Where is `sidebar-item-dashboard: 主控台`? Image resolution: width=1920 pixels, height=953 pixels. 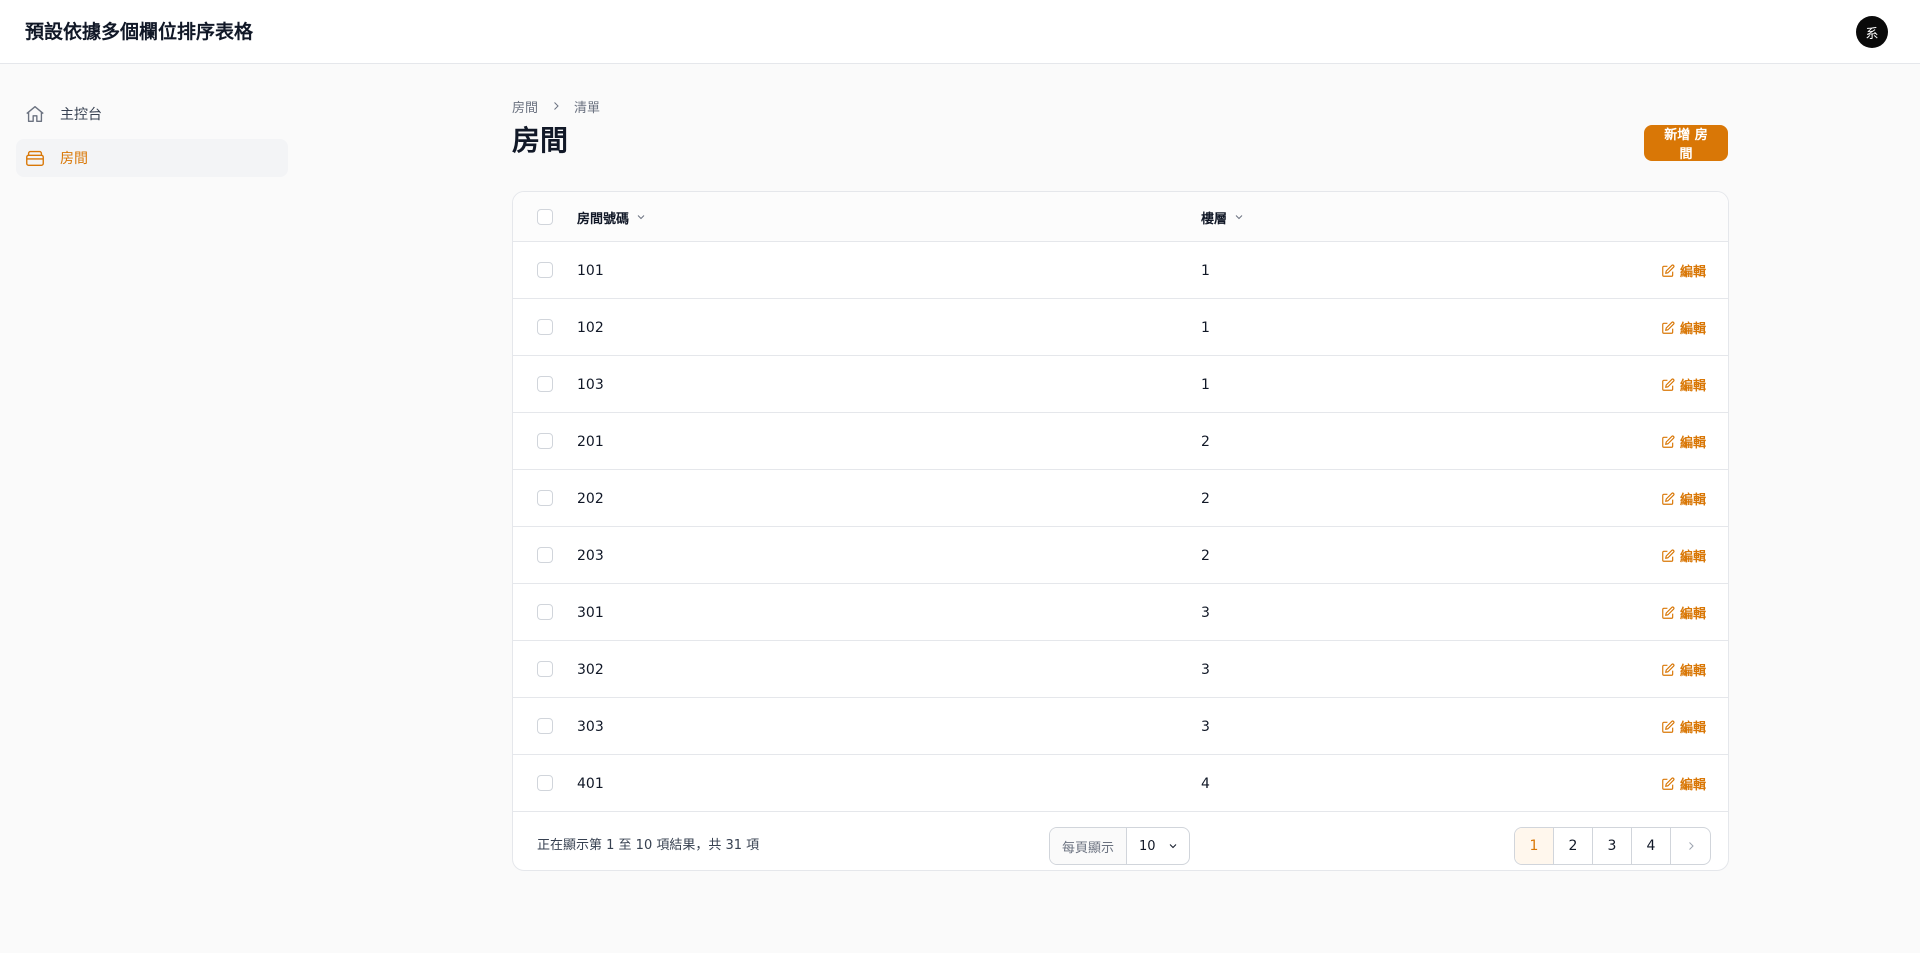 sidebar-item-dashboard: 主控台 is located at coordinates (152, 114).